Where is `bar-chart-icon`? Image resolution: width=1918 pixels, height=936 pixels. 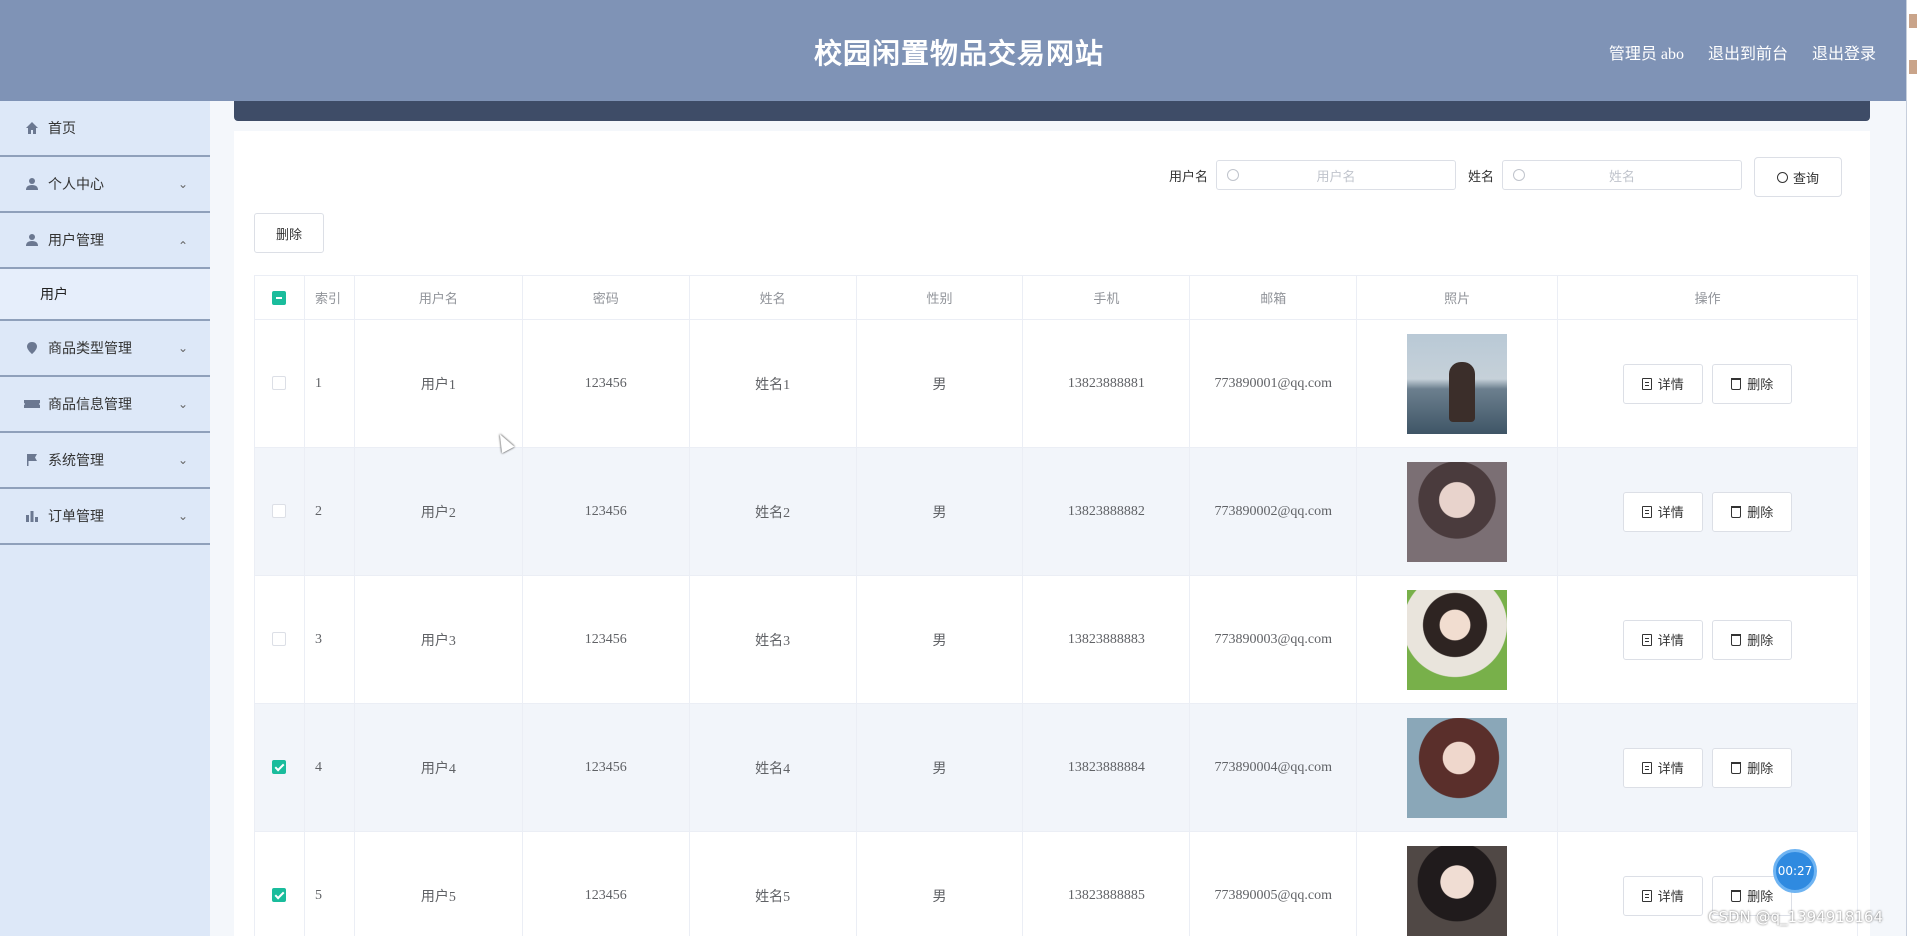 bar-chart-icon is located at coordinates (32, 516).